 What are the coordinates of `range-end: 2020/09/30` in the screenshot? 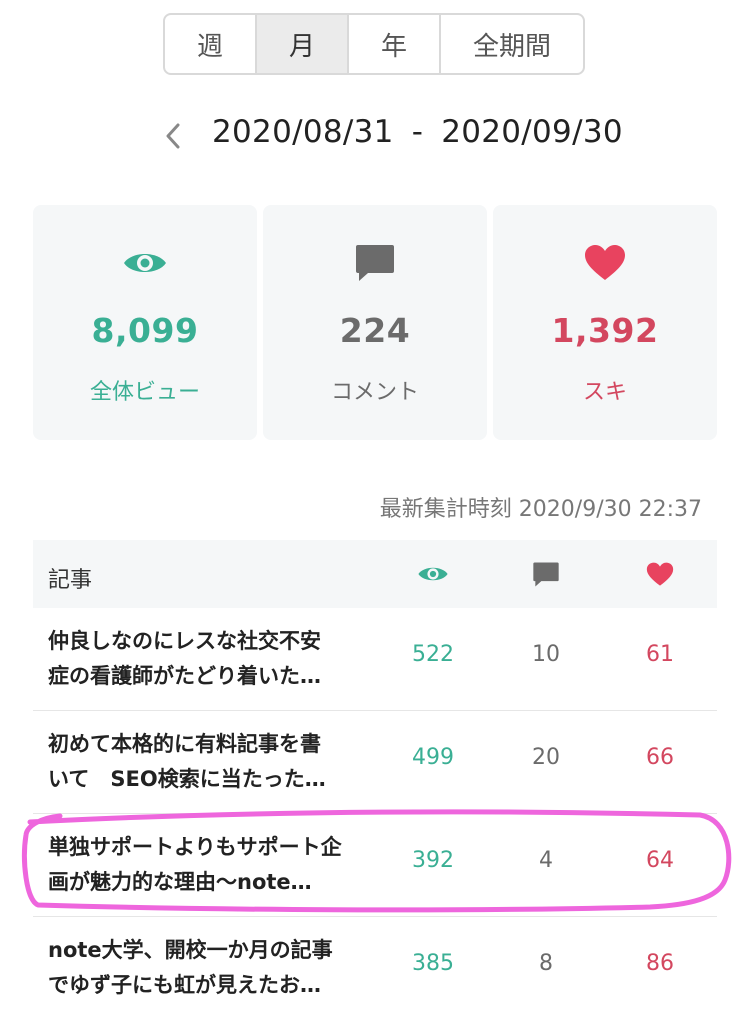 It's located at (532, 132).